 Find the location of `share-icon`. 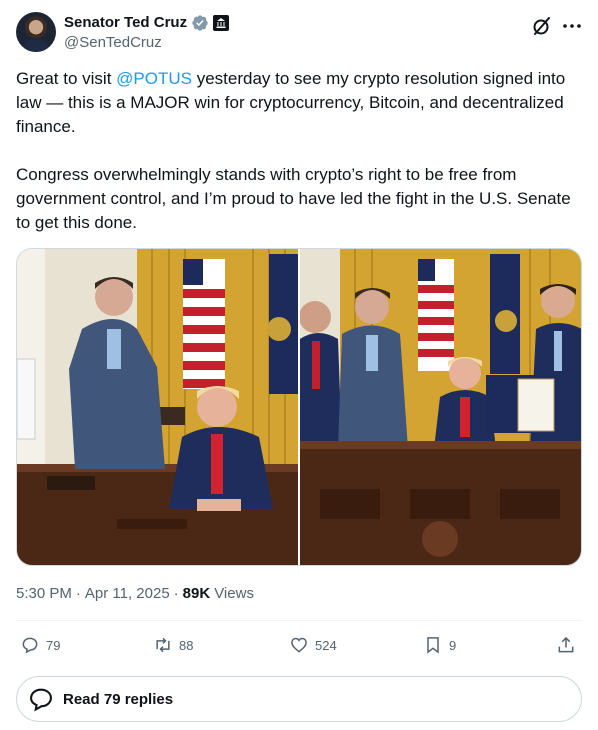

share-icon is located at coordinates (566, 644).